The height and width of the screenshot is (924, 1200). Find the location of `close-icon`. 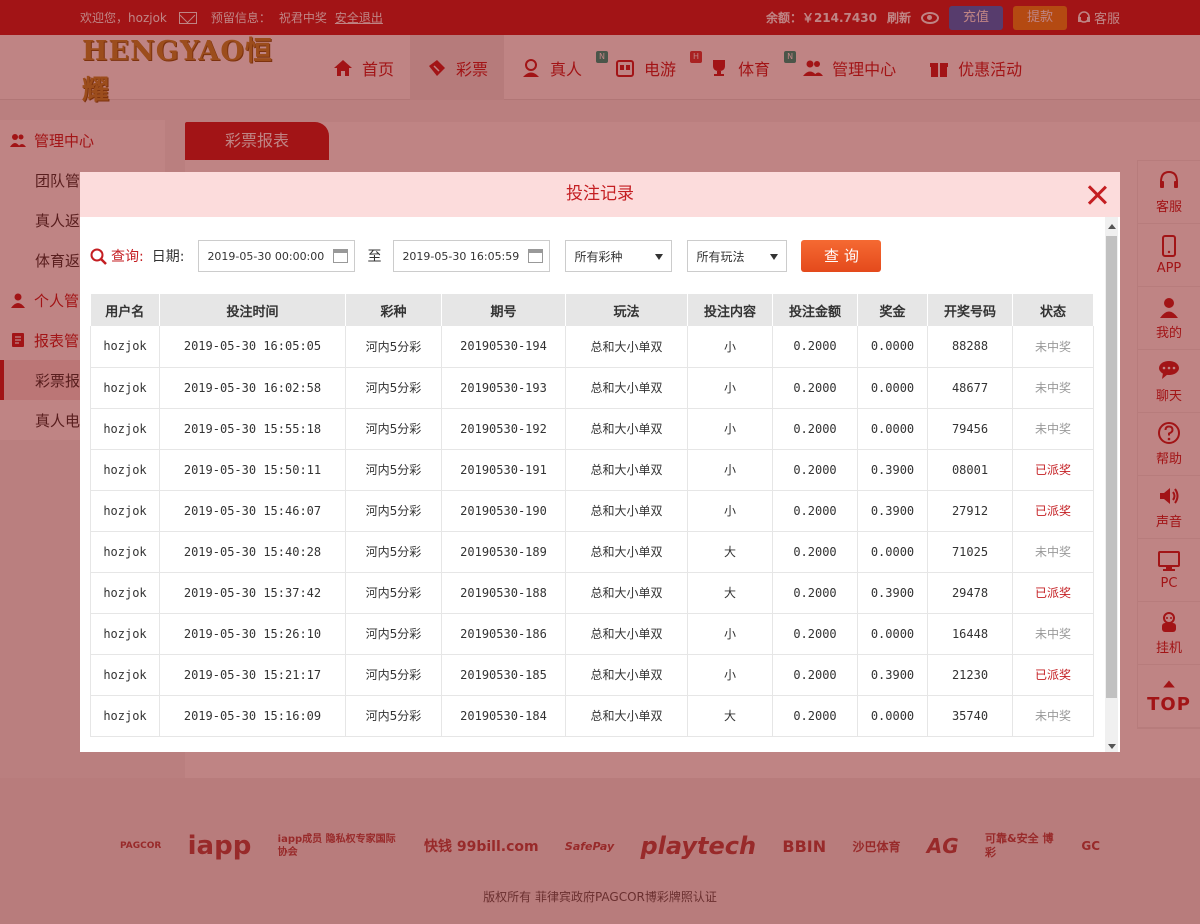

close-icon is located at coordinates (1097, 195).